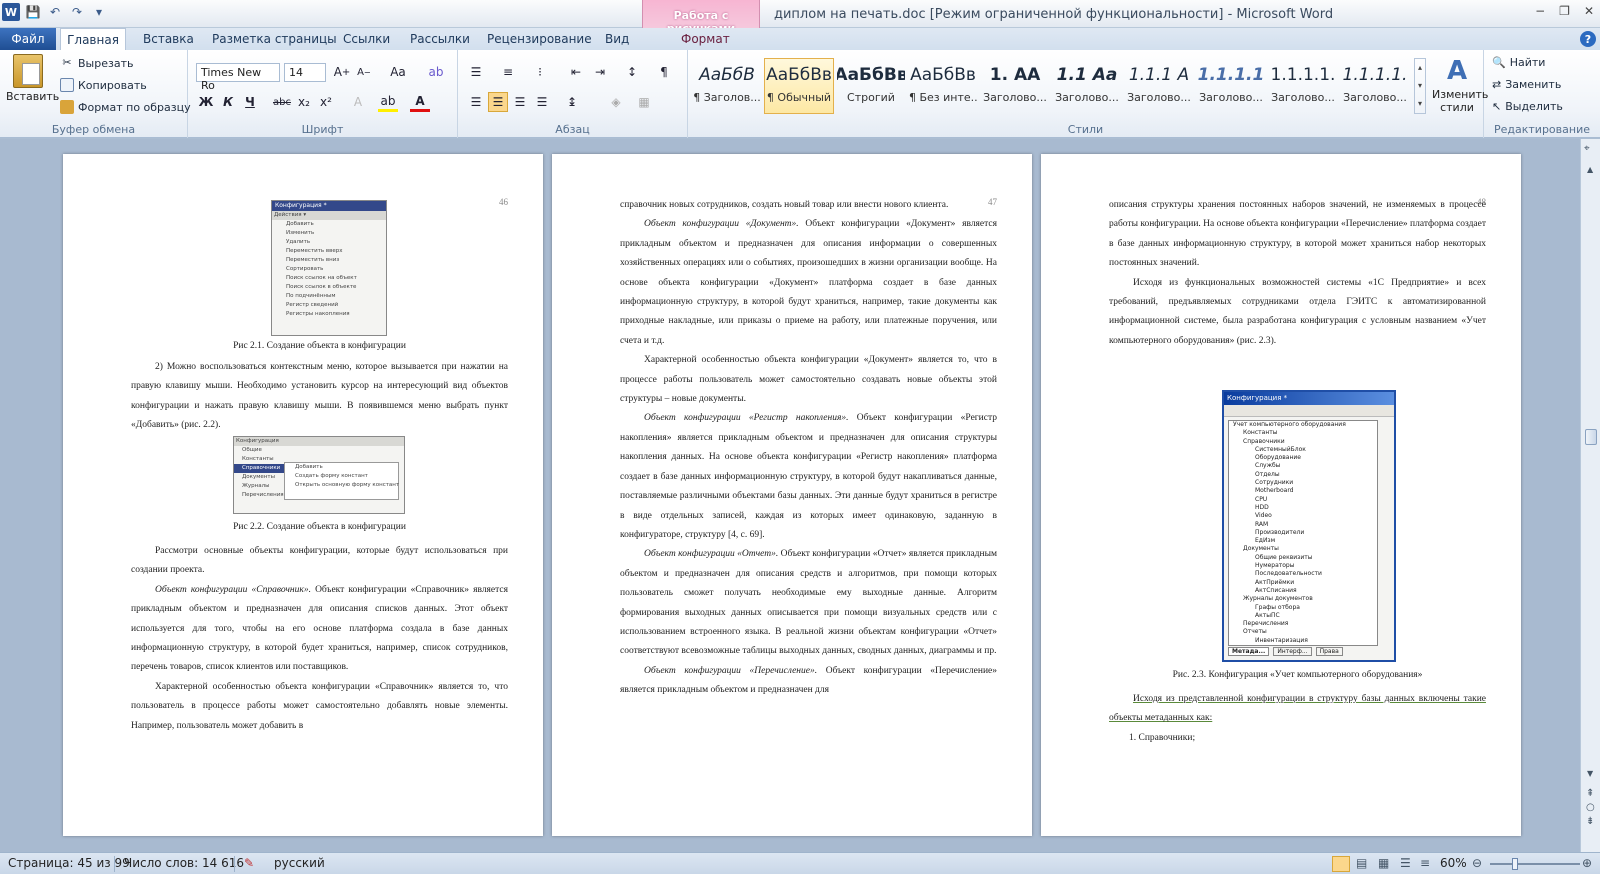  I want to click on pilcrow-icon: ¶, so click(664, 72).